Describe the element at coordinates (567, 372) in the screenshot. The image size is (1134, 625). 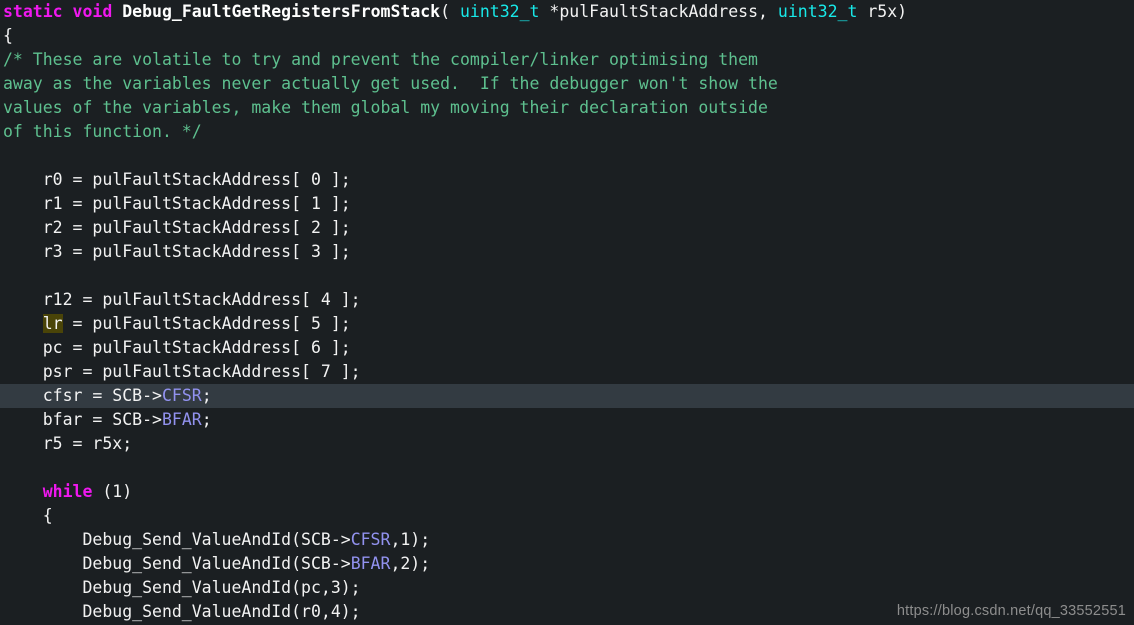
I see `code-line-psr: psr = pulFaultStackAddress[ 7 ];` at that location.